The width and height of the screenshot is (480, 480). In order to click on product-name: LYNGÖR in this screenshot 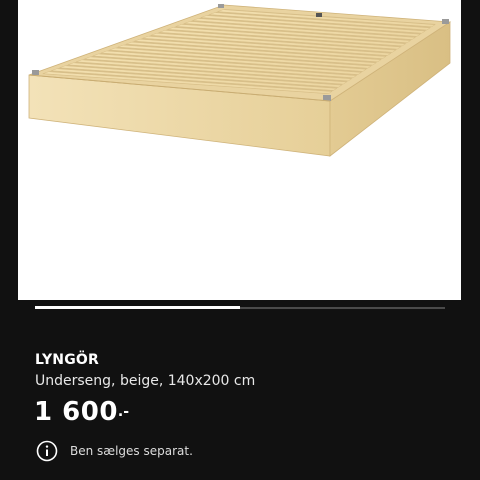, I will do `click(67, 360)`.